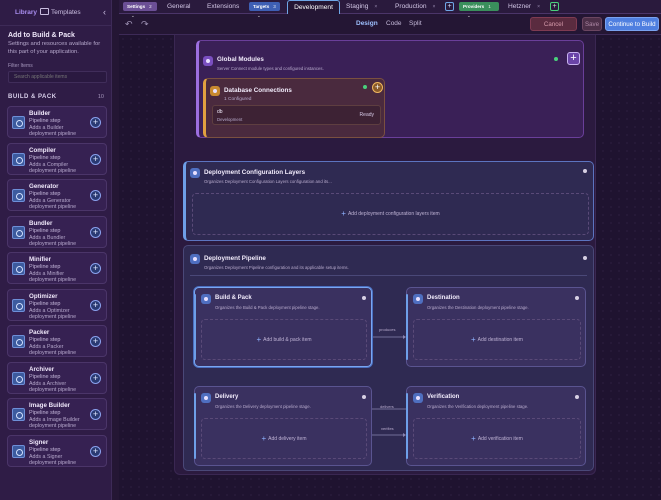 The width and height of the screenshot is (661, 500). Describe the element at coordinates (66, 12) in the screenshot. I see `tab-templates-label: Templates` at that location.